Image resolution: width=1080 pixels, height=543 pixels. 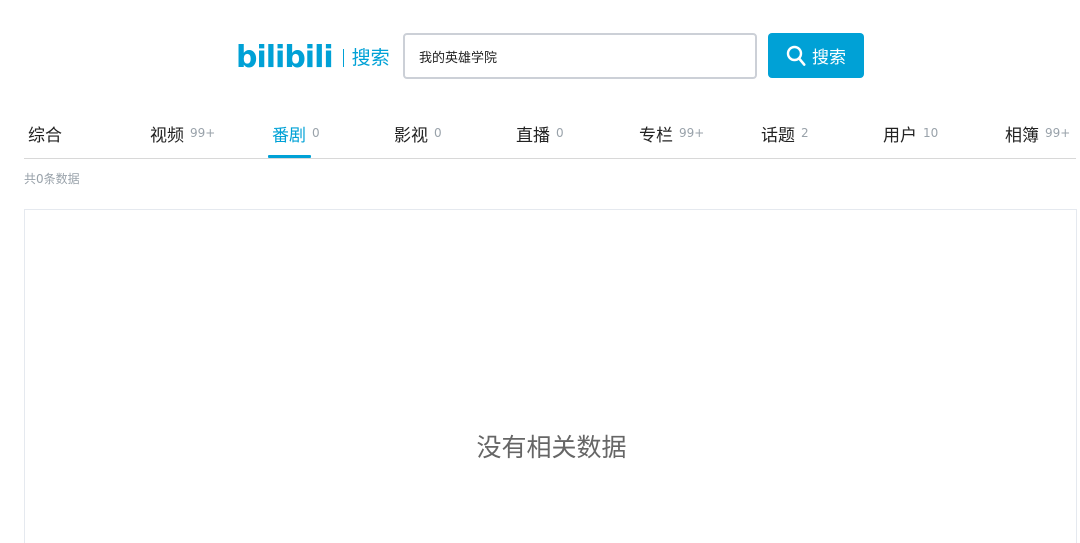 I want to click on tab-bangumi: 番剧 0, so click(x=296, y=133).